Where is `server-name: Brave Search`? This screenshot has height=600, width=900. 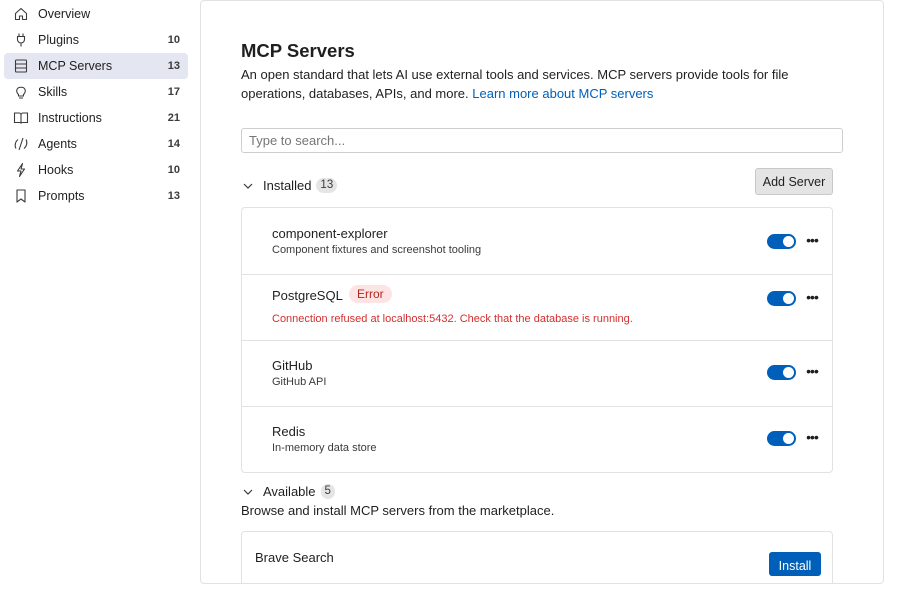
server-name: Brave Search is located at coordinates (294, 557).